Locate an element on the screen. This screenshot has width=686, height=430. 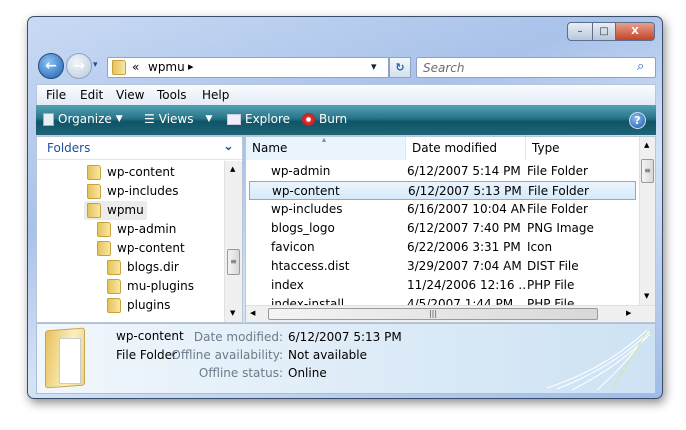
file-row: blogs_logo 6/12/2007 7:40 PM PNG Image is located at coordinates (442, 228).